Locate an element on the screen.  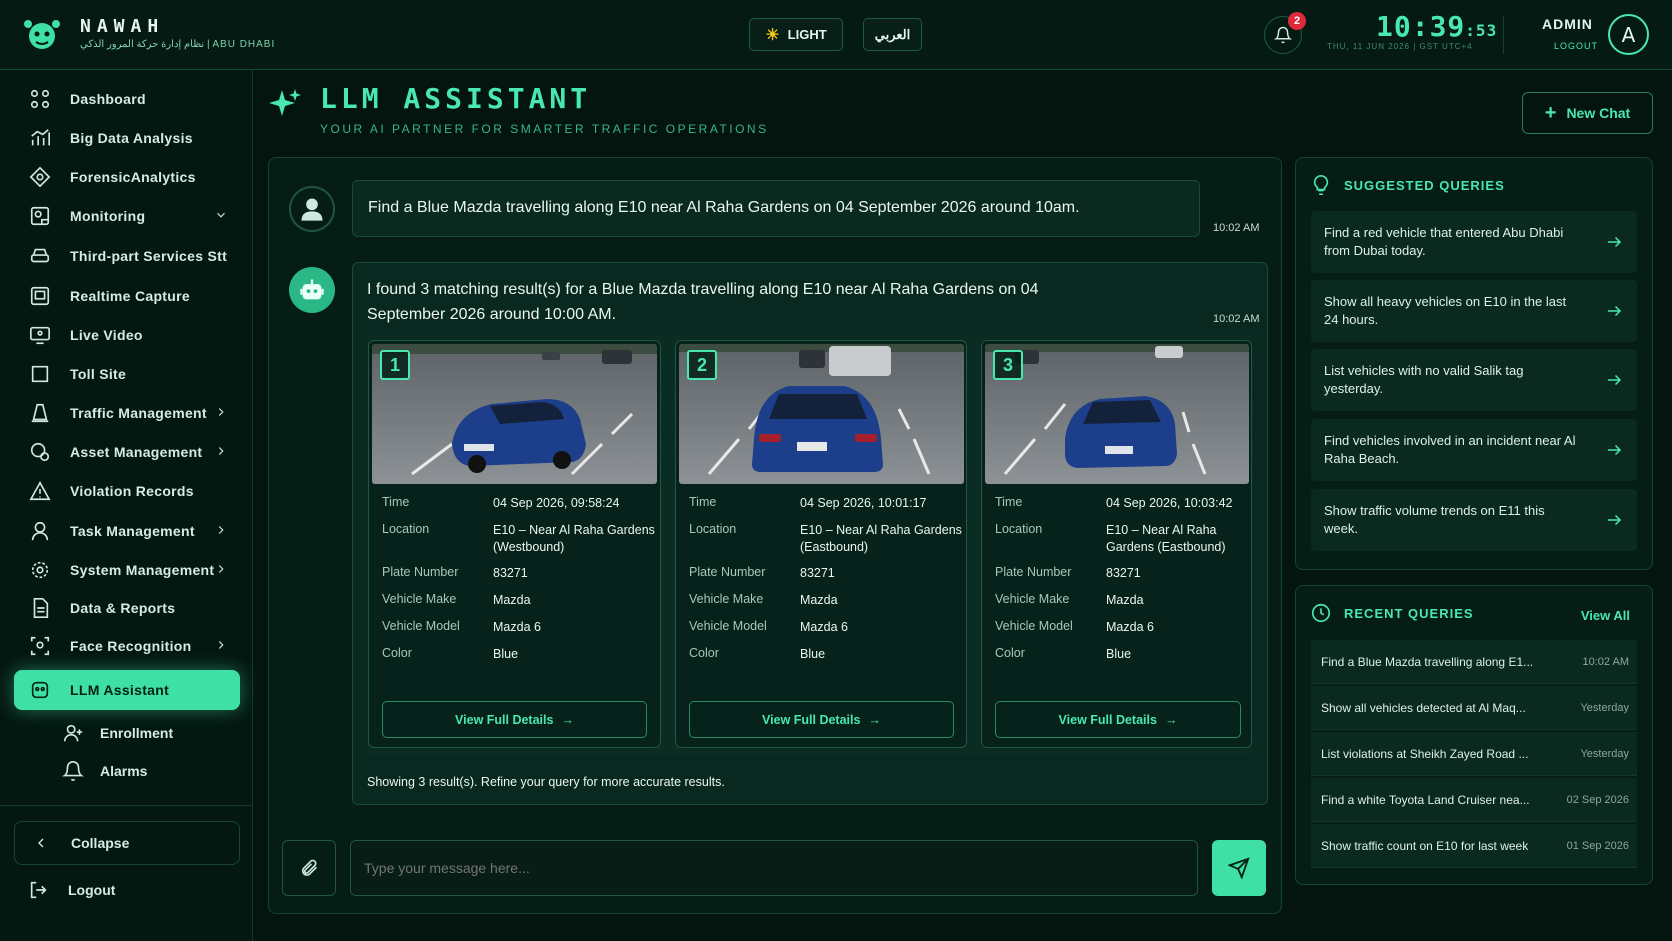
vehicle-image: 2 is located at coordinates (821, 414).